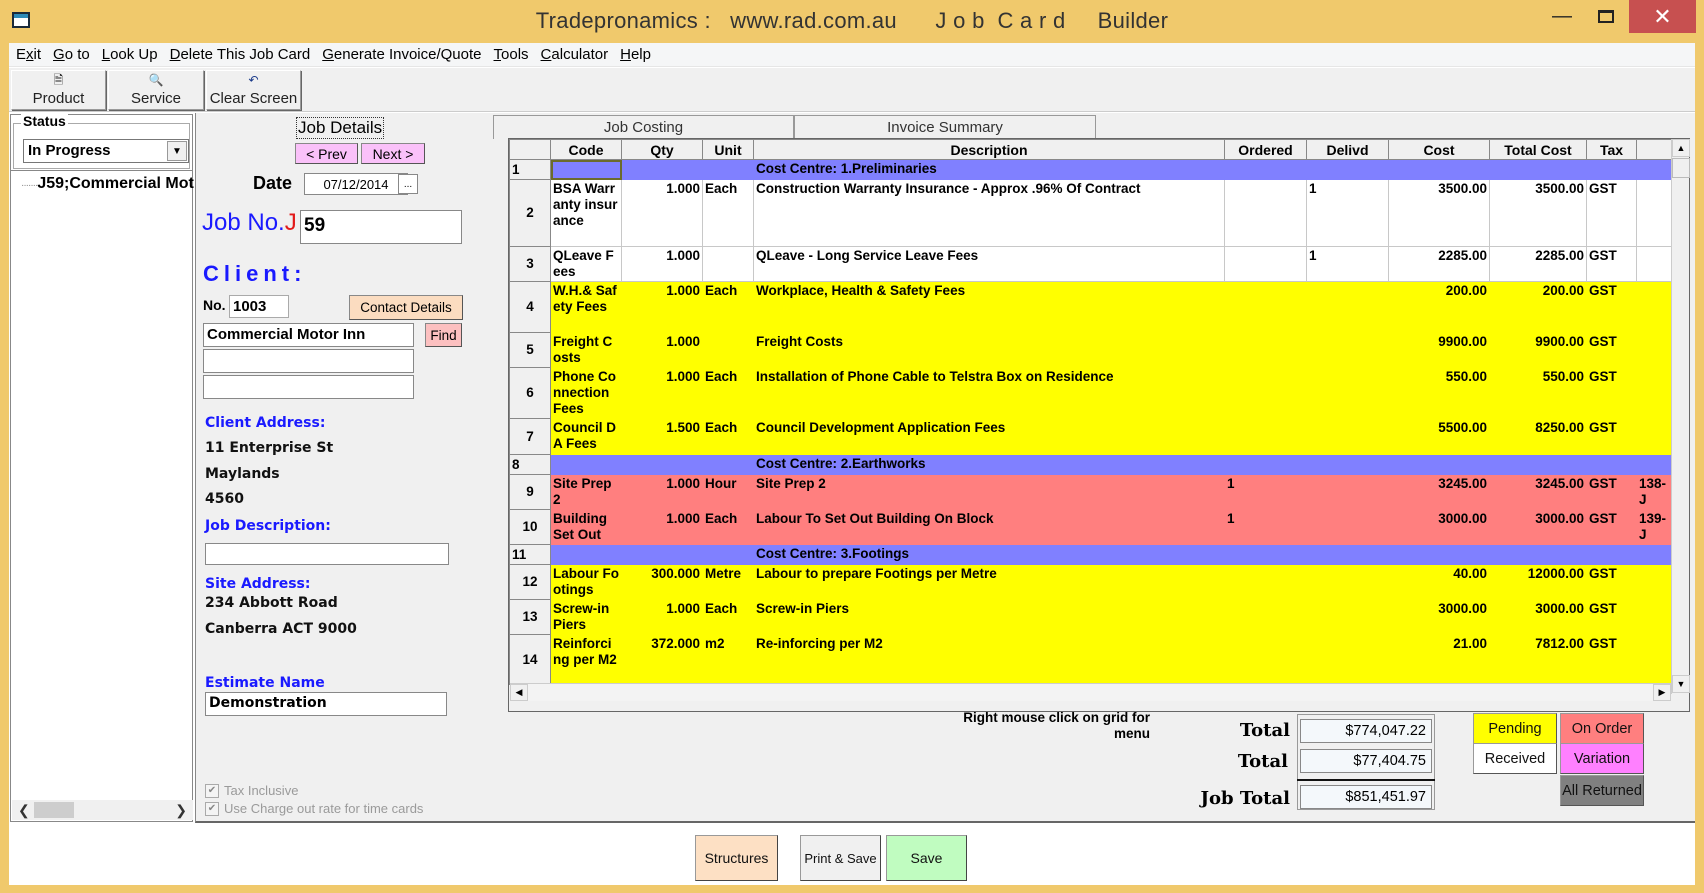 The width and height of the screenshot is (1704, 893). Describe the element at coordinates (1681, 168) in the screenshot. I see `scroll-thumb` at that location.